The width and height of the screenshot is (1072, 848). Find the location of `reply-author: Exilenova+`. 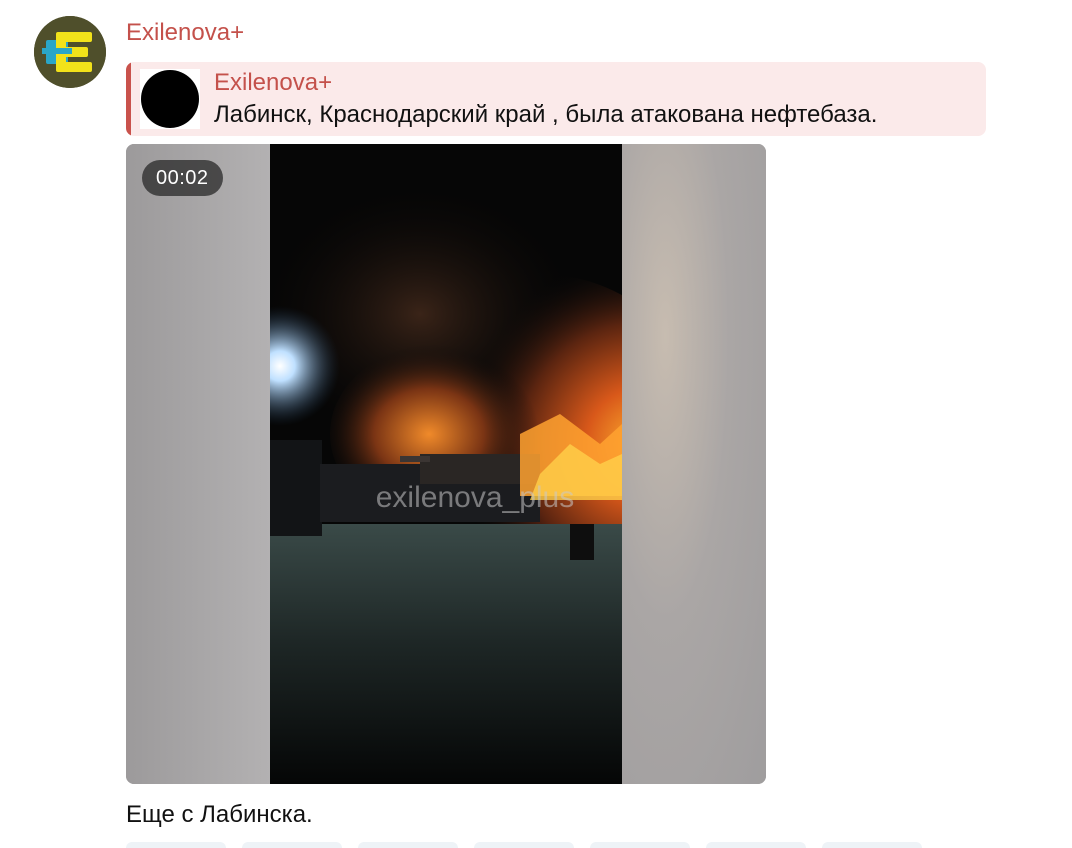

reply-author: Exilenova+ is located at coordinates (273, 82).